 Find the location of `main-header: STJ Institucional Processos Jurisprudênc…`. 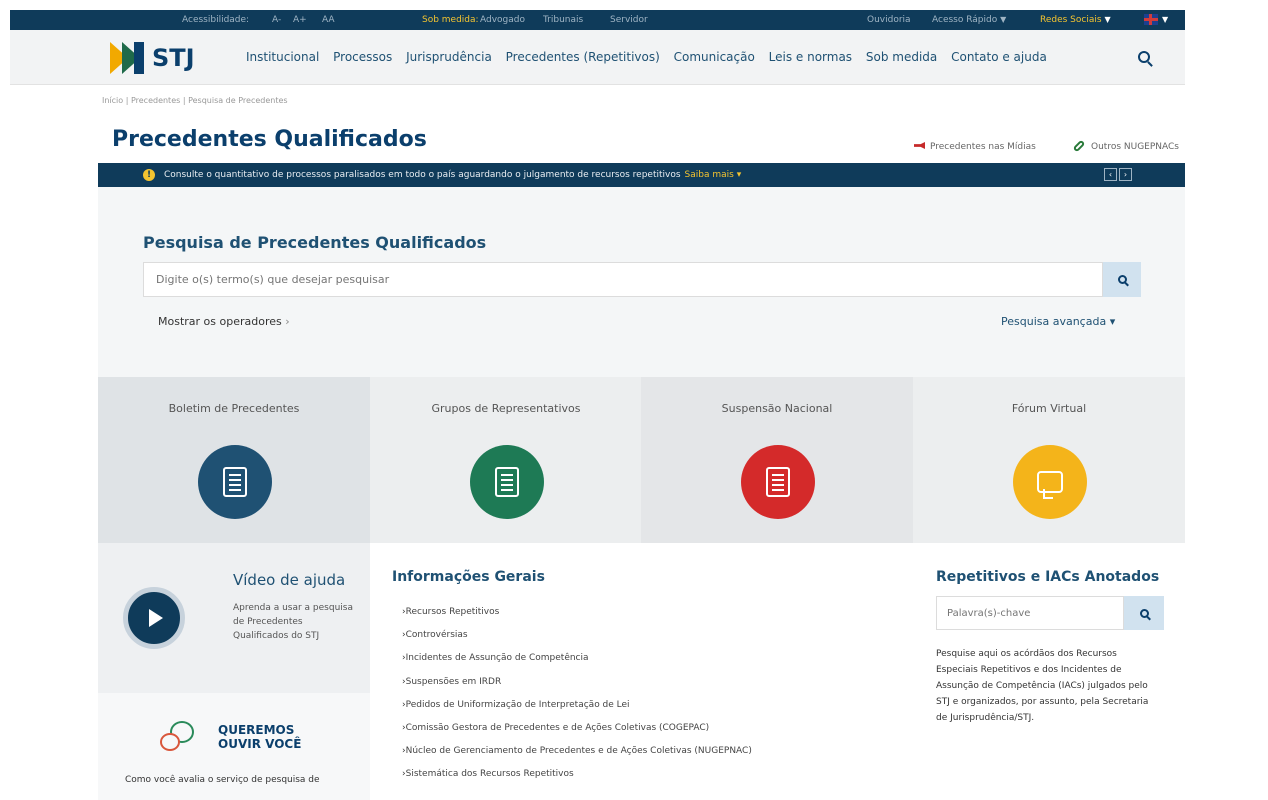

main-header: STJ Institucional Processos Jurisprudênc… is located at coordinates (597, 57).